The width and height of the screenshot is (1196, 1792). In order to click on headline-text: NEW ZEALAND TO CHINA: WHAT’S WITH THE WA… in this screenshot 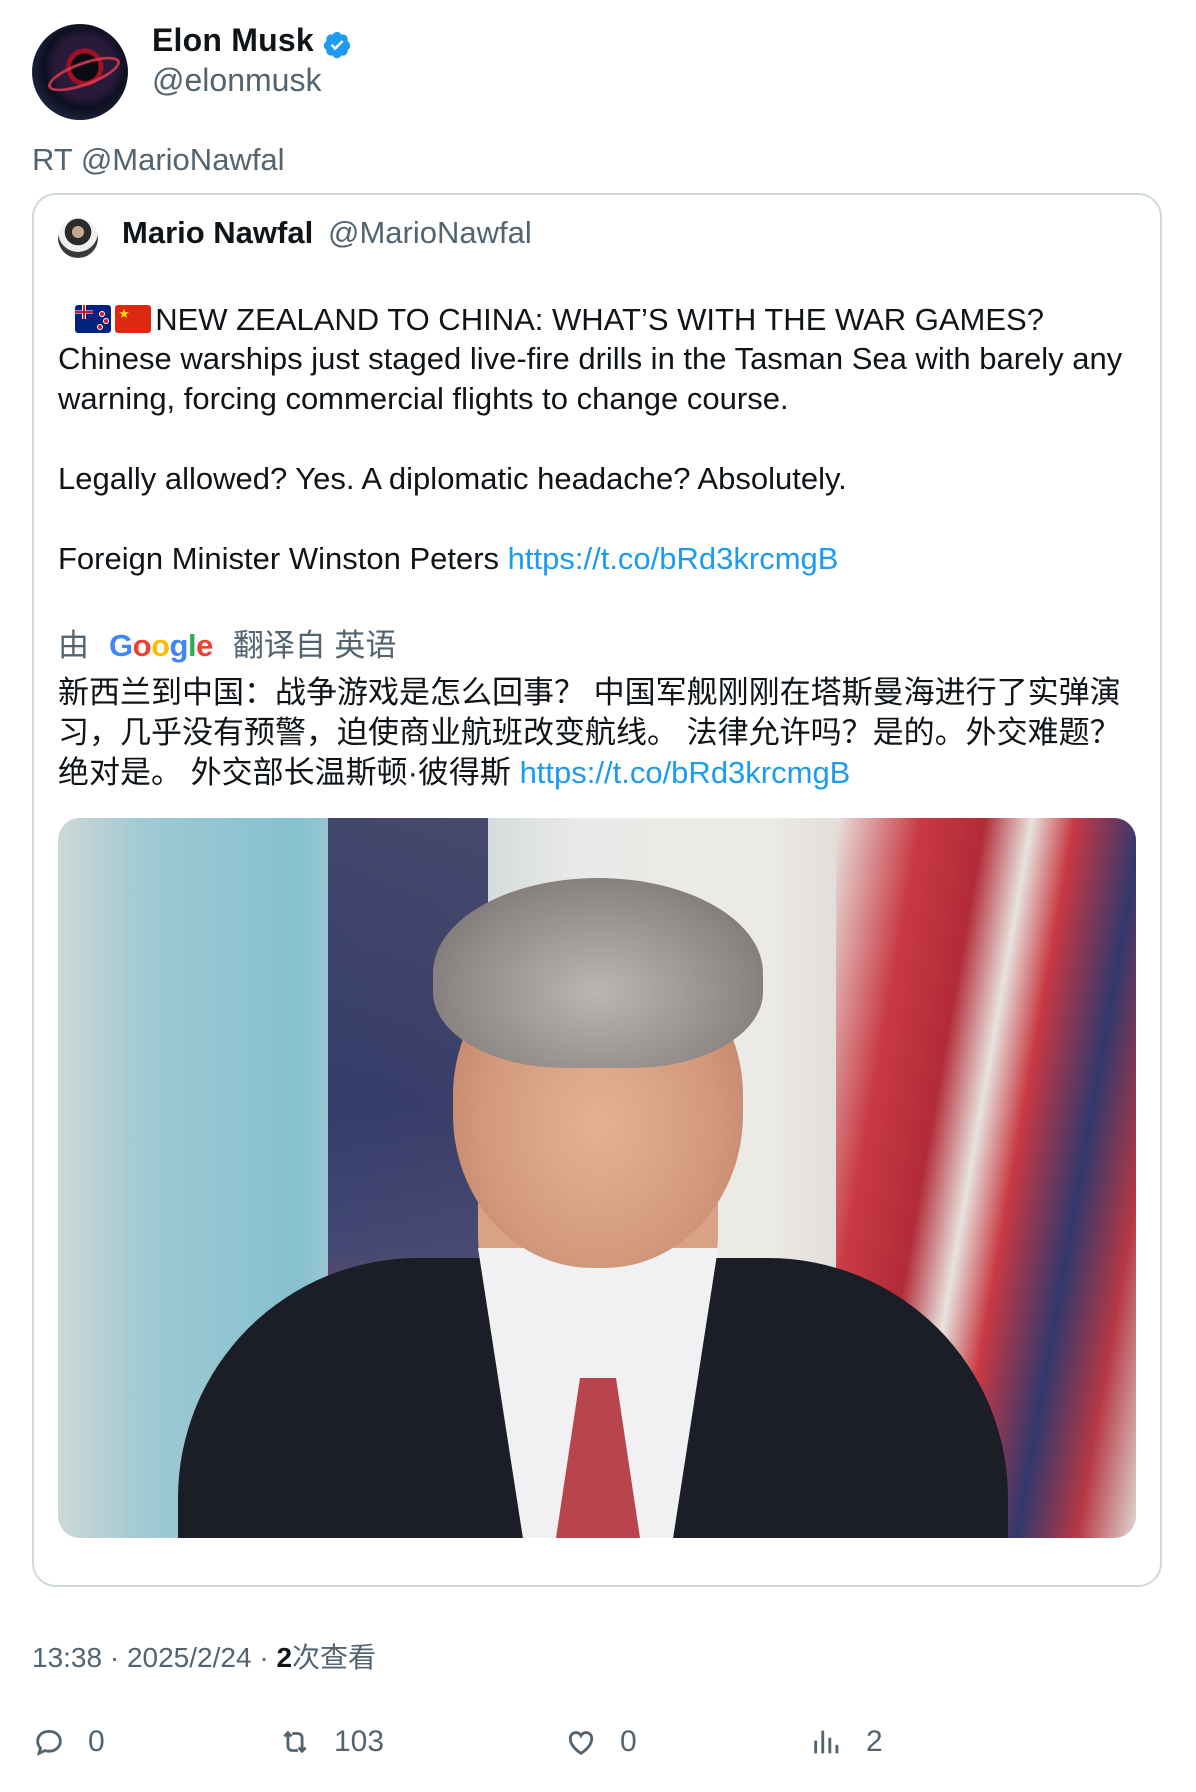, I will do `click(599, 319)`.